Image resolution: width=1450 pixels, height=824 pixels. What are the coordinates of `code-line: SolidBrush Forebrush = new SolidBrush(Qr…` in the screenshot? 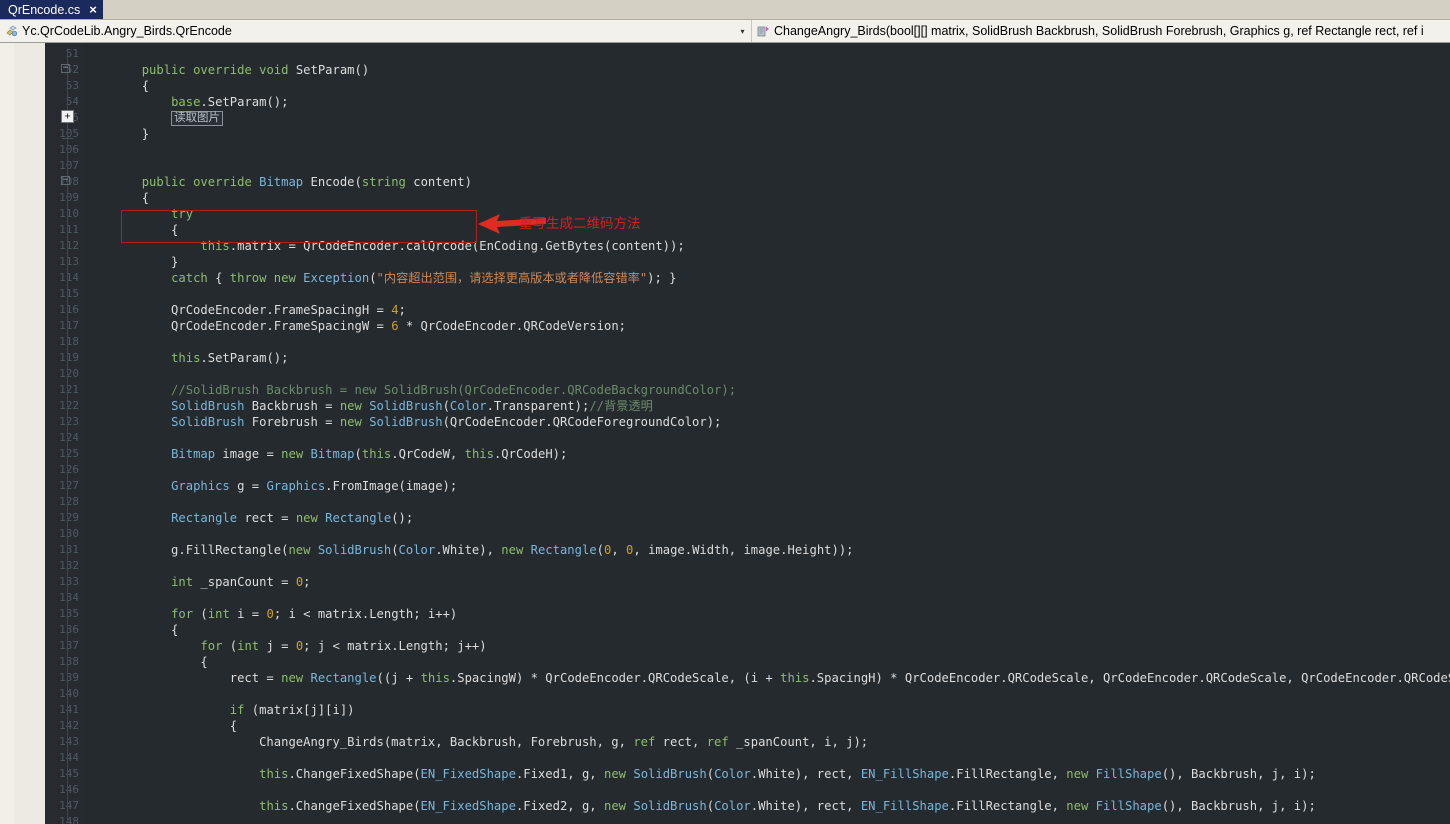 It's located at (402, 422).